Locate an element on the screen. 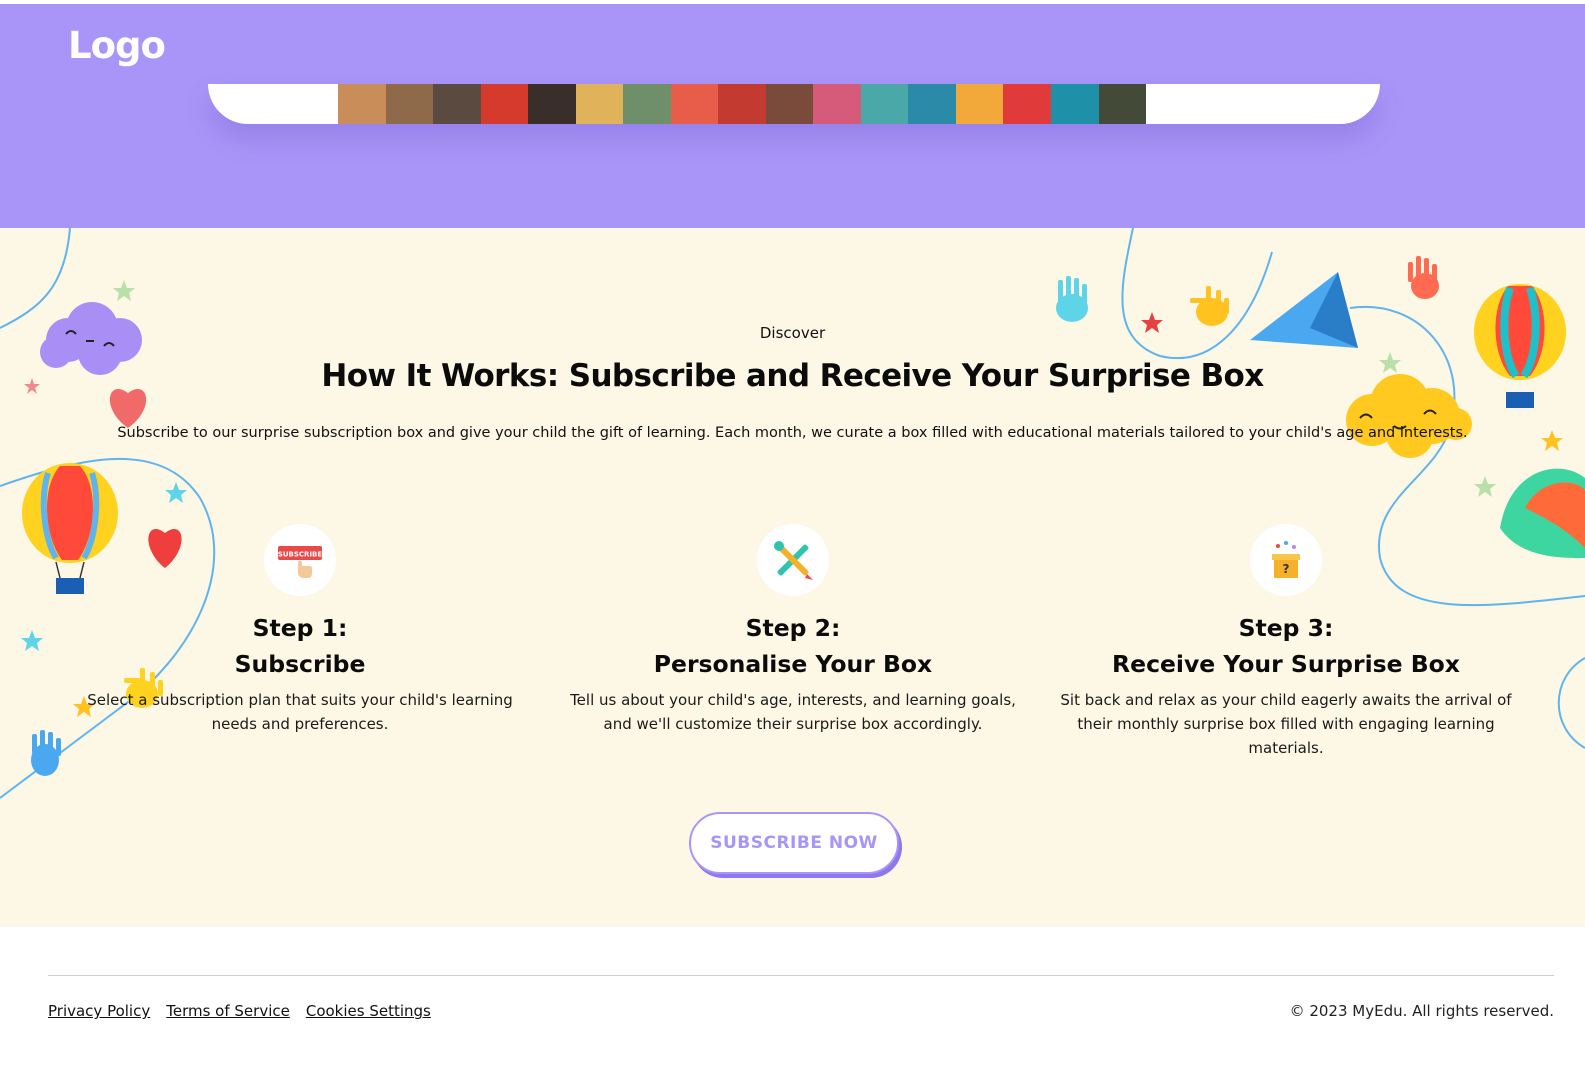  hero-image-card is located at coordinates (794, 104).